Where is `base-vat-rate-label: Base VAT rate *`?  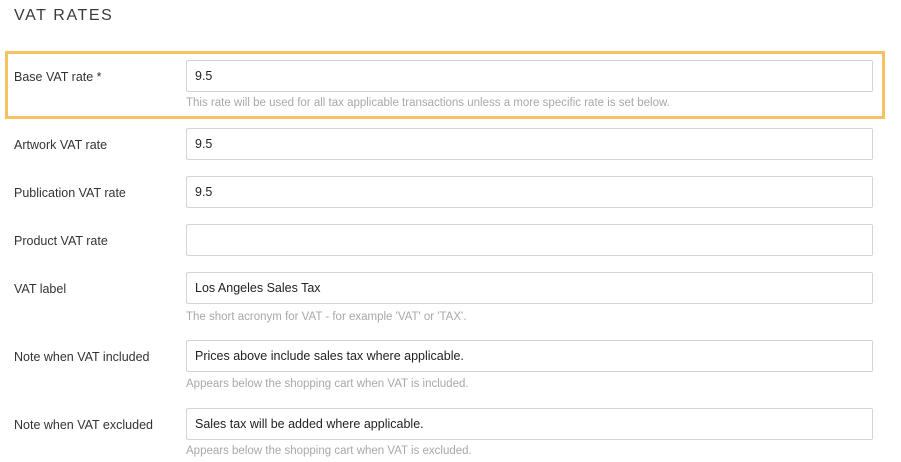 base-vat-rate-label: Base VAT rate * is located at coordinates (58, 77).